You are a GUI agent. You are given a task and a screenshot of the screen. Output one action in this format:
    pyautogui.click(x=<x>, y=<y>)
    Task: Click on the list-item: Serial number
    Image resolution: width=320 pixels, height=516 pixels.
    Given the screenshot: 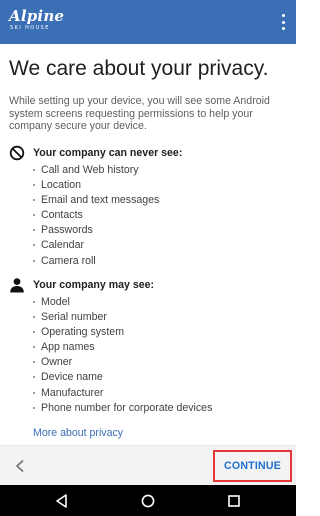 What is the action you would take?
    pyautogui.click(x=162, y=317)
    